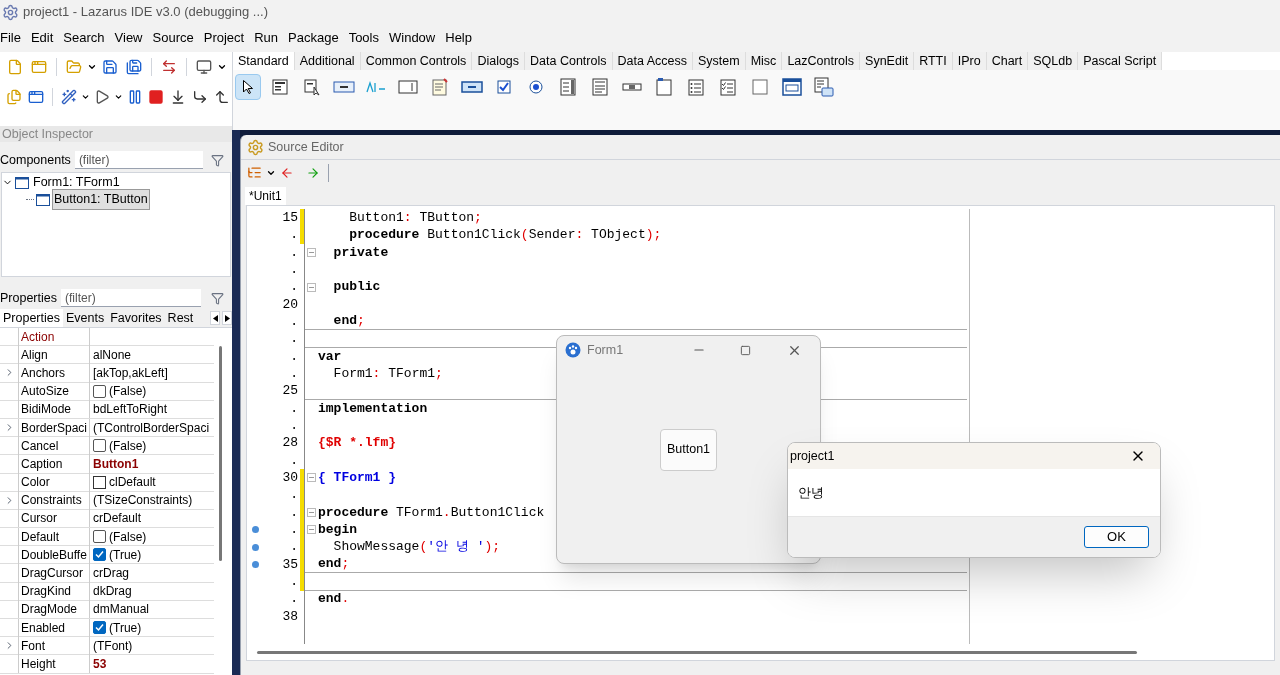 The image size is (1280, 675). Describe the element at coordinates (568, 87) in the screenshot. I see `listbox-icon` at that location.